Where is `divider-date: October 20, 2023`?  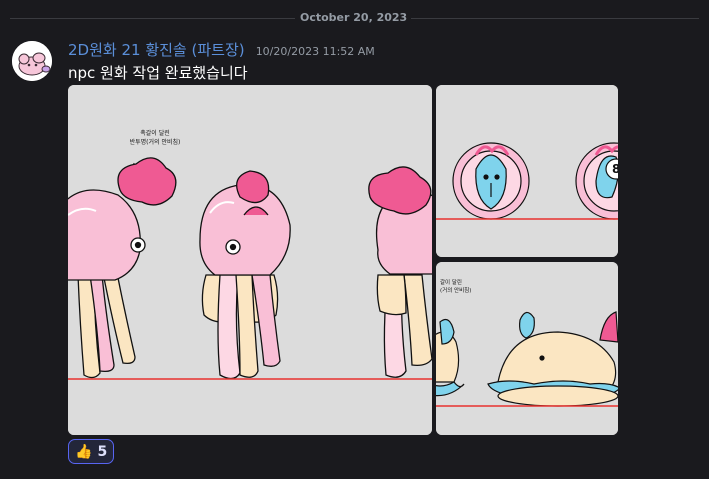 divider-date: October 20, 2023 is located at coordinates (354, 17).